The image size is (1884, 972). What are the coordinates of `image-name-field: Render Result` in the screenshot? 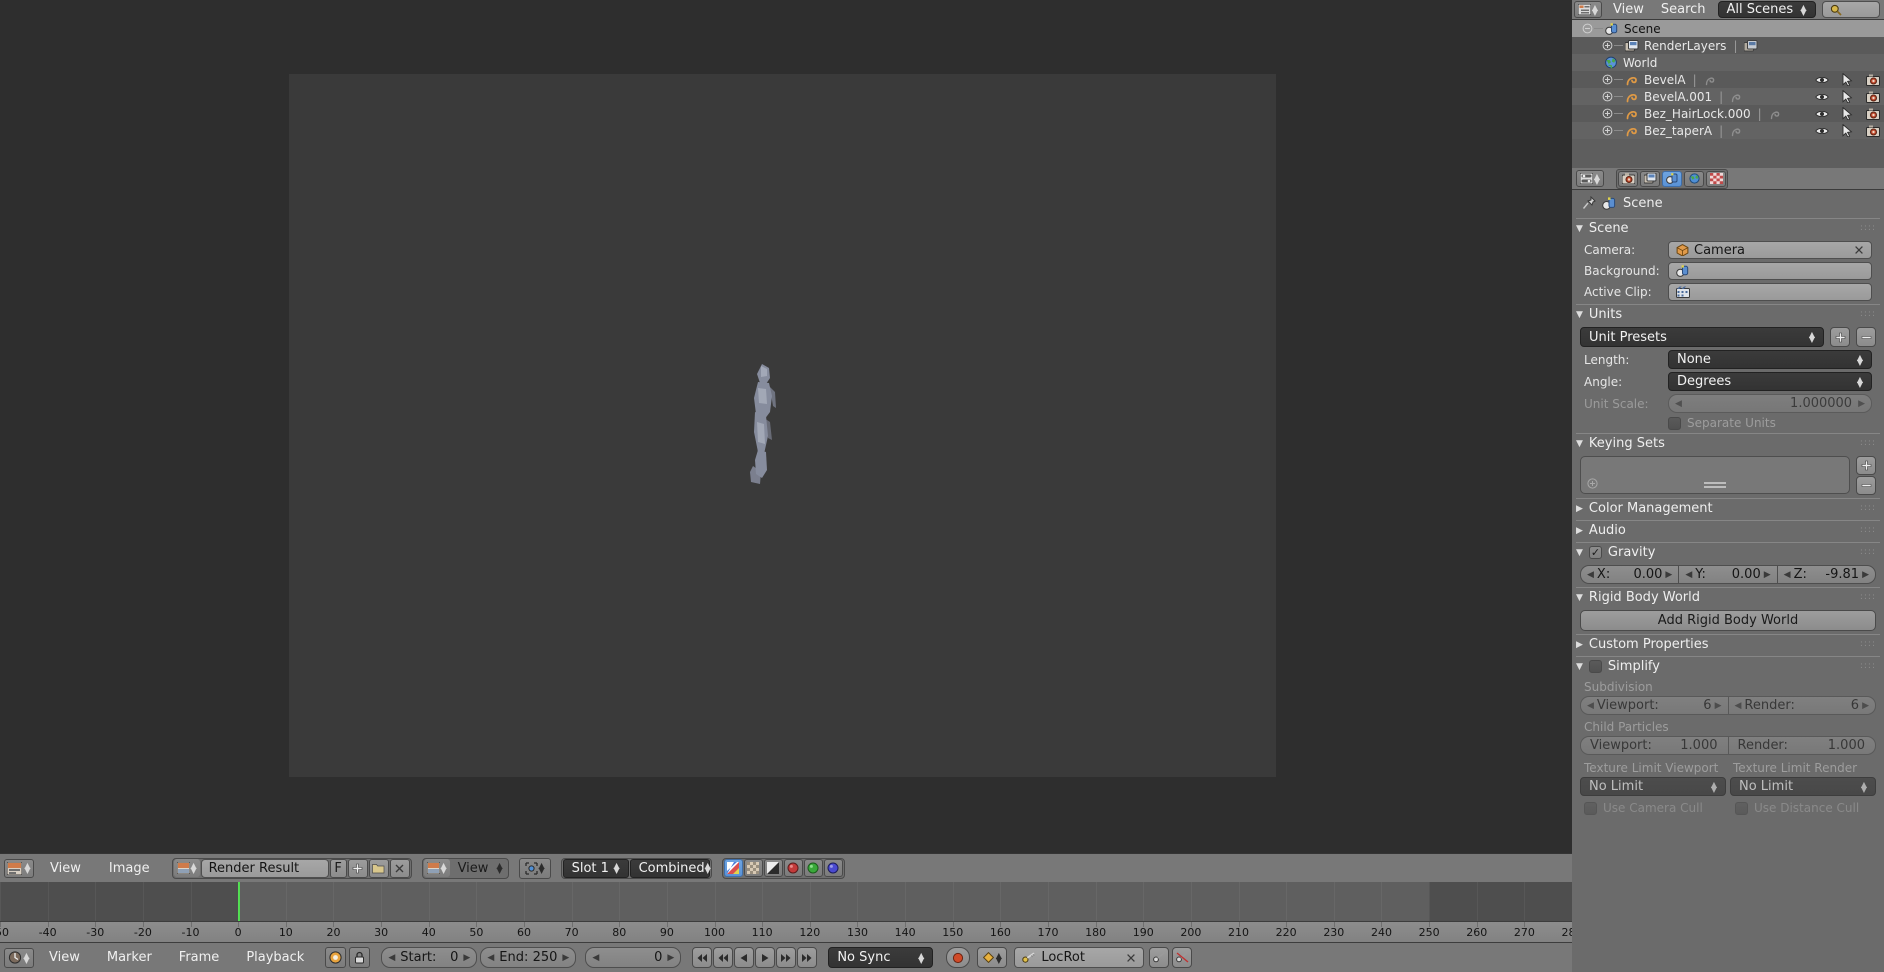 It's located at (264, 868).